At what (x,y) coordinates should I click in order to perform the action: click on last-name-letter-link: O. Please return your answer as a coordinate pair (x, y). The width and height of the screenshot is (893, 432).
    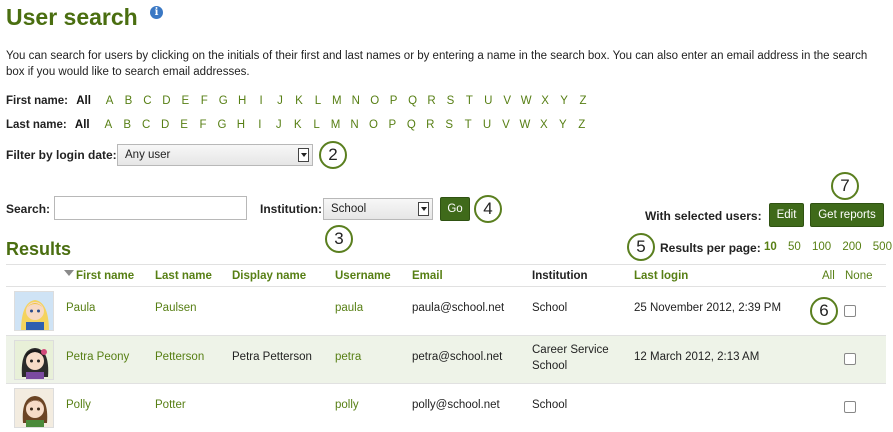
    Looking at the image, I should click on (373, 125).